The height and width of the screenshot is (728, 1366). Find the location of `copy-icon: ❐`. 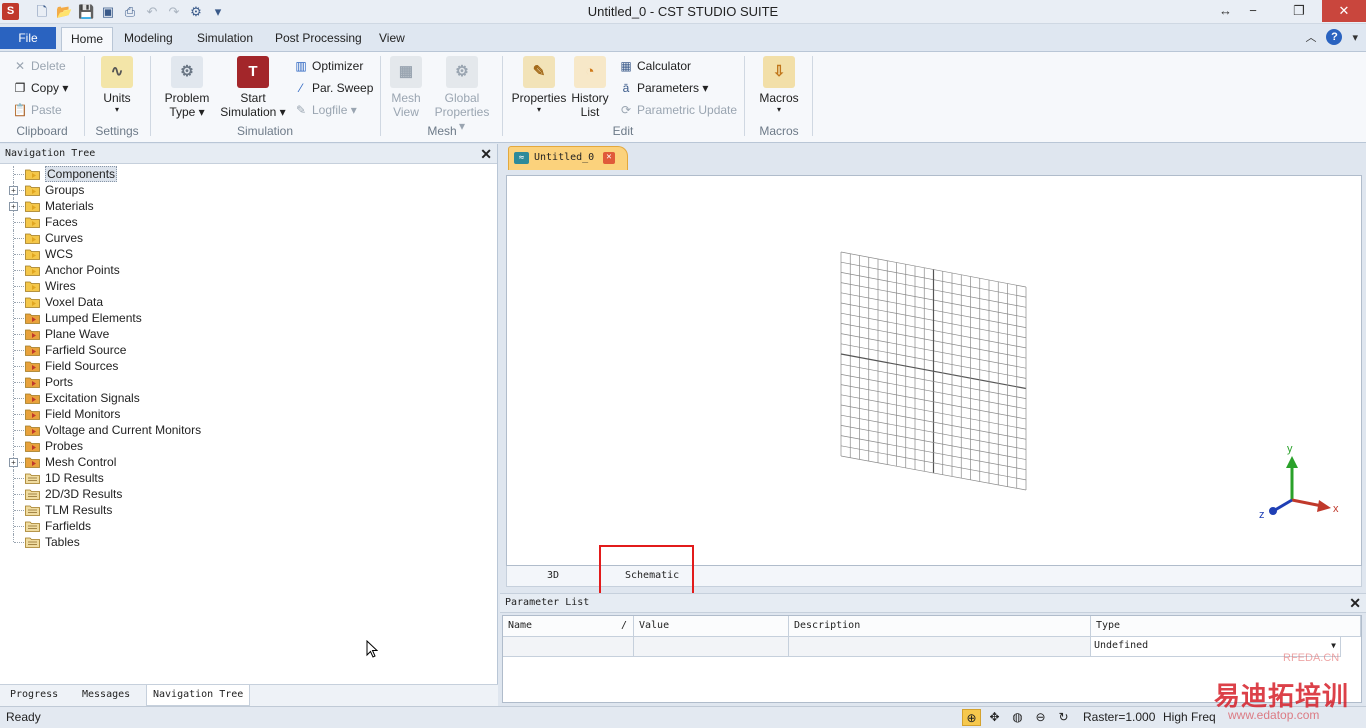

copy-icon: ❐ is located at coordinates (20, 88).